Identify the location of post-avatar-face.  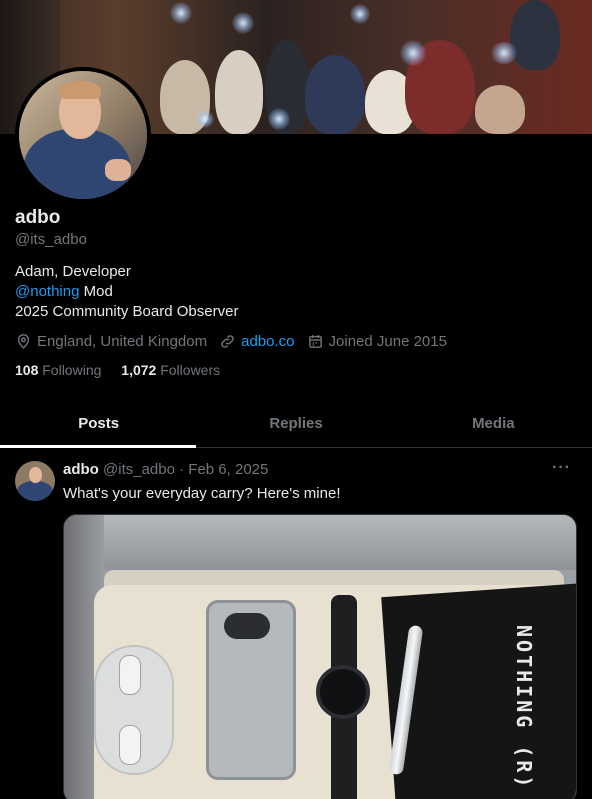
(35, 475).